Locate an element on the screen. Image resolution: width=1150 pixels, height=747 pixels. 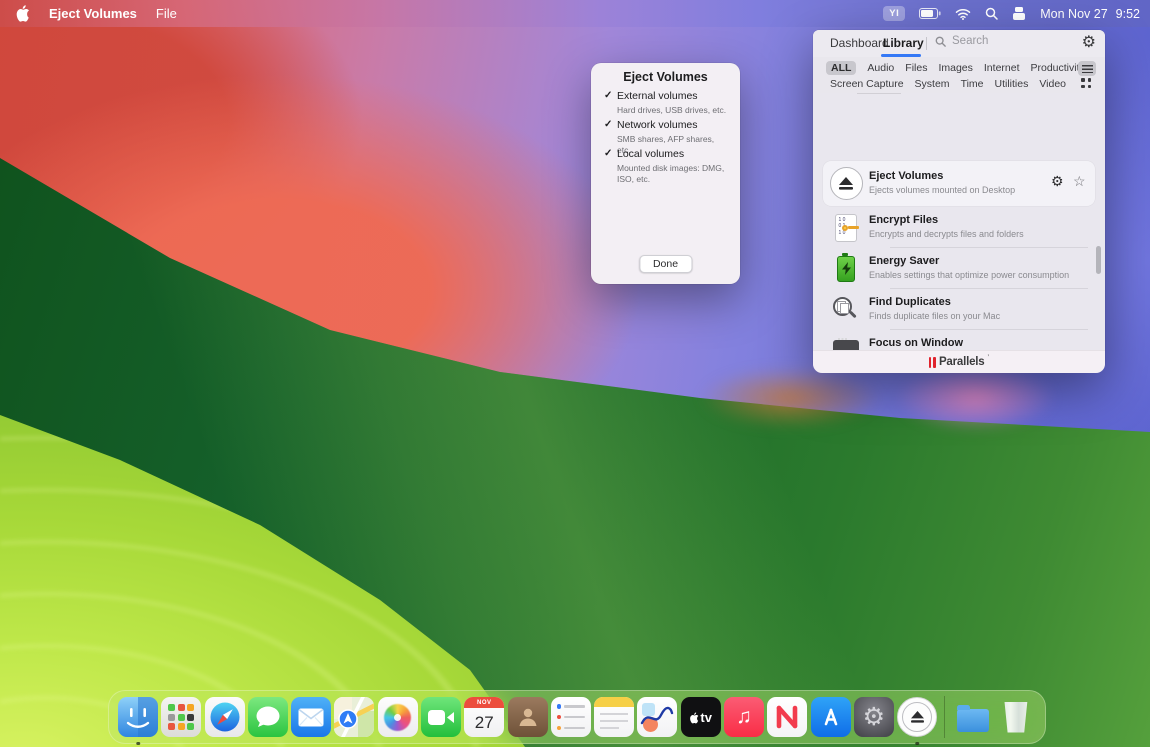
tool-title: Focus on Window is located at coordinates (916, 343).